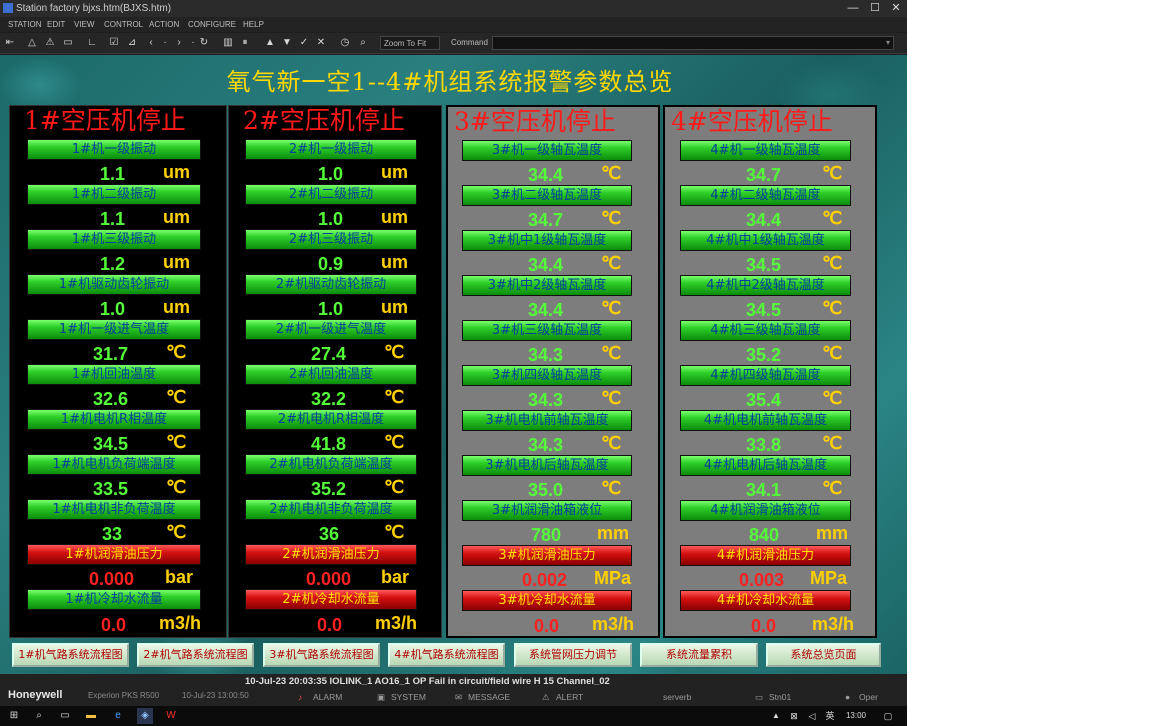 This screenshot has width=1152, height=726. Describe the element at coordinates (331, 149) in the screenshot. I see `param-label: 2#机一级振动` at that location.